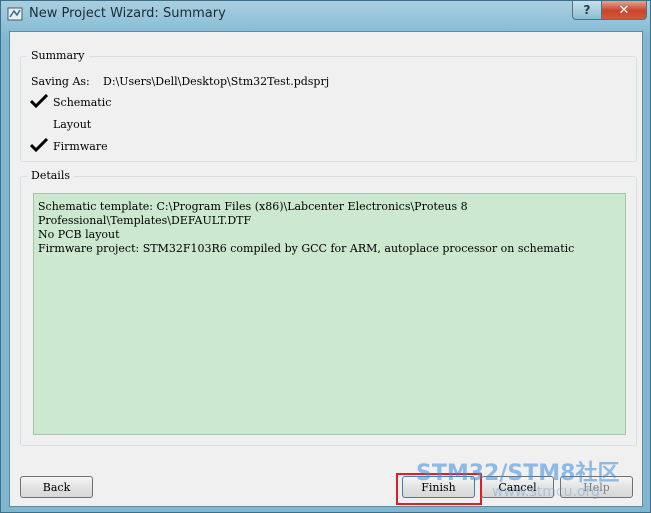 This screenshot has width=651, height=513. I want to click on title-bar: New Project Wizard: Summary ? ✕, so click(326, 15).